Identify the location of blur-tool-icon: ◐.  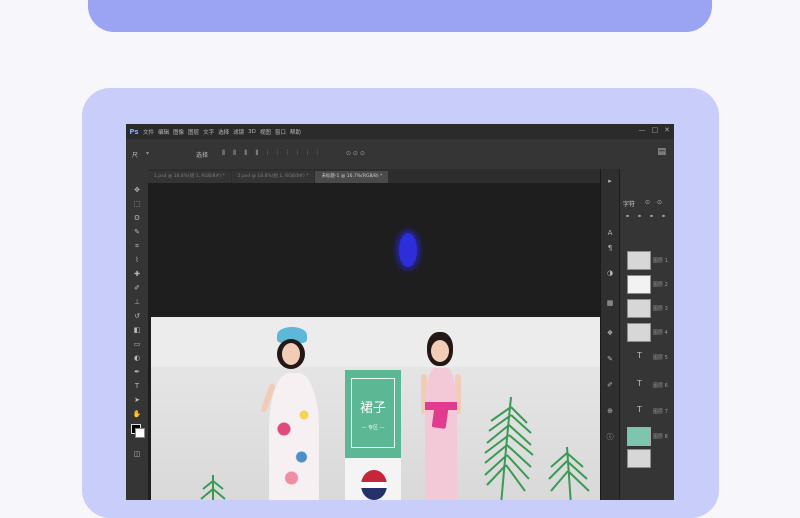
(137, 358).